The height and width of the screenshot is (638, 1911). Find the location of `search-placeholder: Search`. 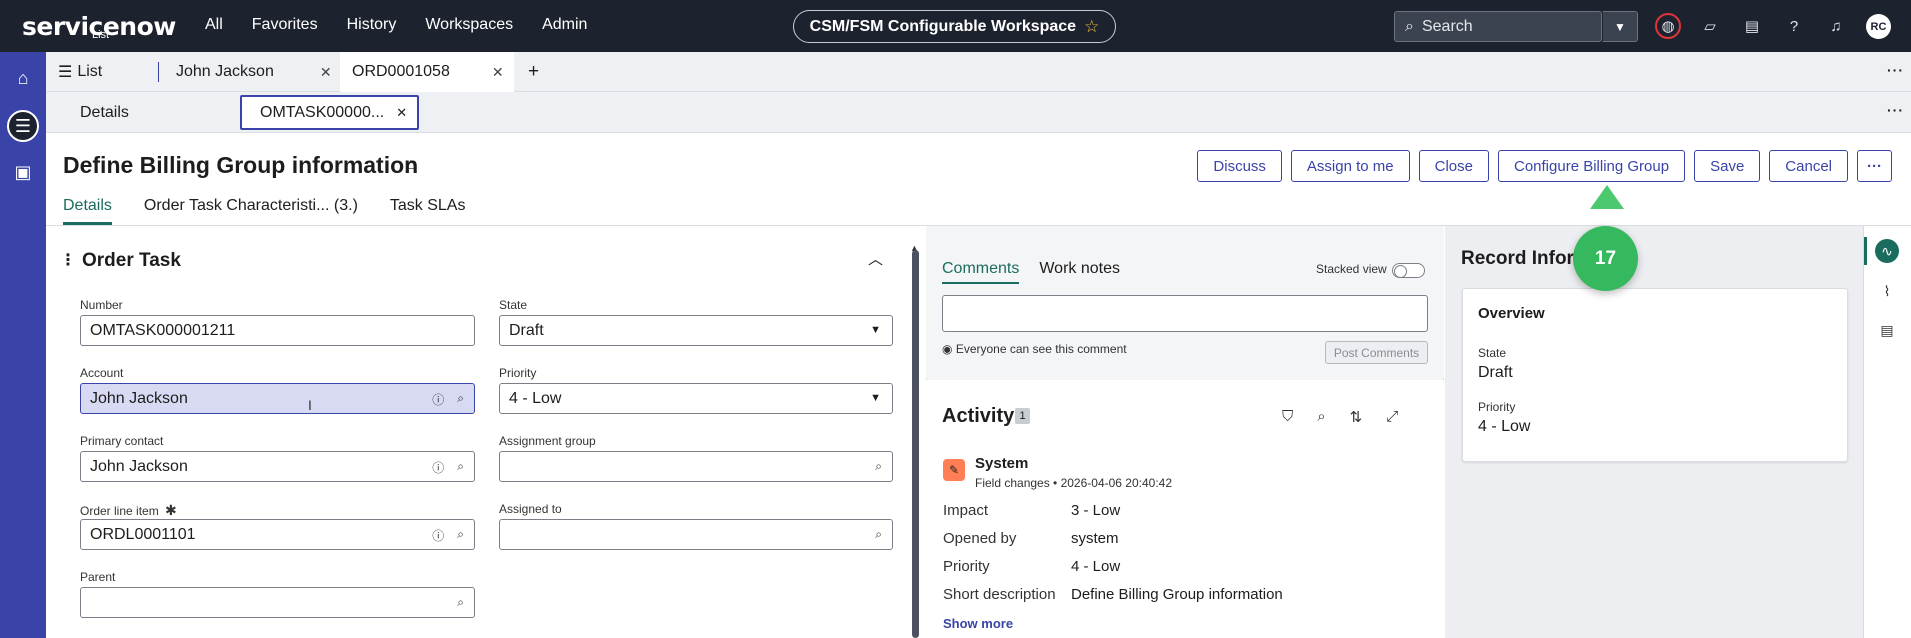

search-placeholder: Search is located at coordinates (1447, 26).